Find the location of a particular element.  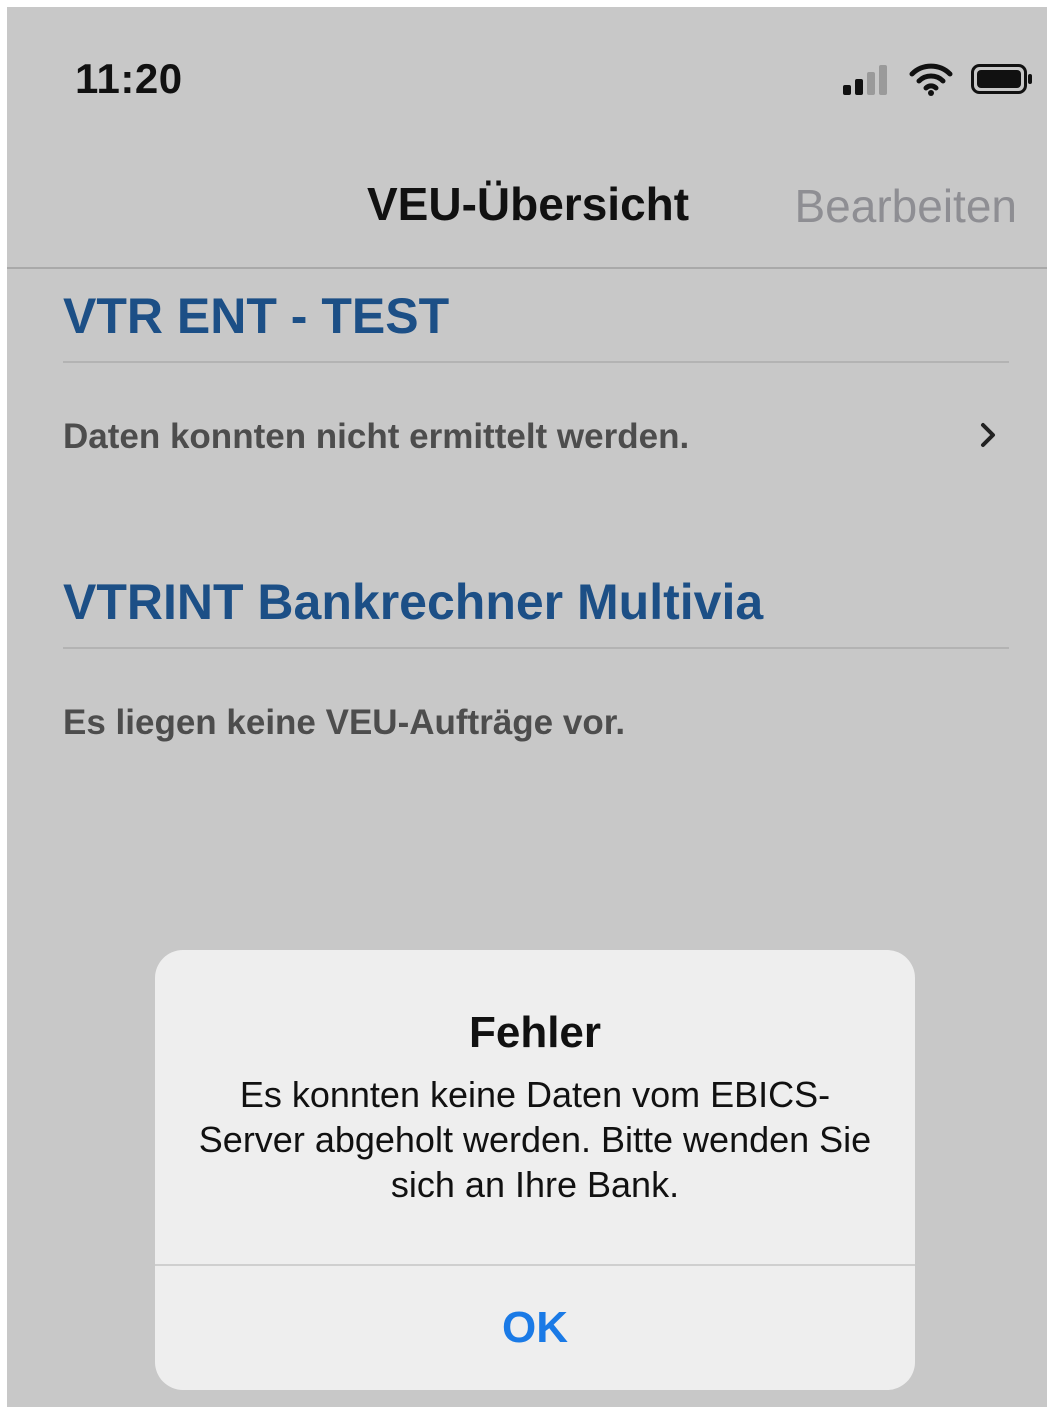

wifi-icon is located at coordinates (931, 81).